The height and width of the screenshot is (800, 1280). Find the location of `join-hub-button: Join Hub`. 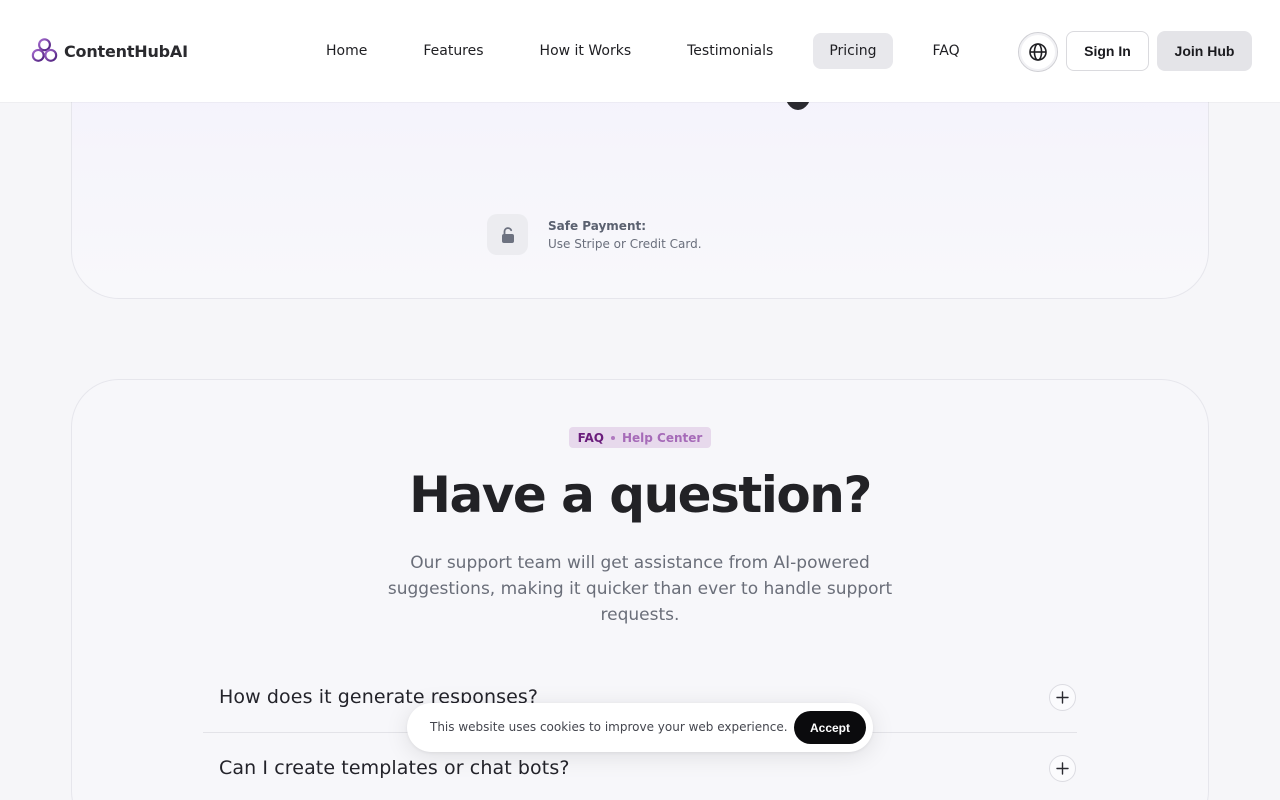

join-hub-button: Join Hub is located at coordinates (1204, 51).